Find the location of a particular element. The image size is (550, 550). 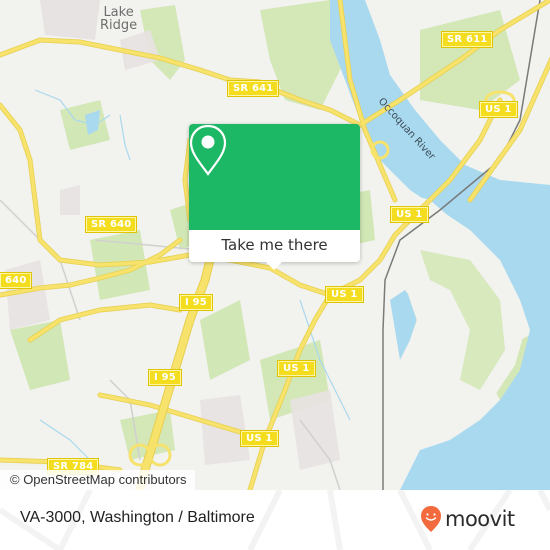

road-shield-sr641: SR 641 is located at coordinates (253, 88).